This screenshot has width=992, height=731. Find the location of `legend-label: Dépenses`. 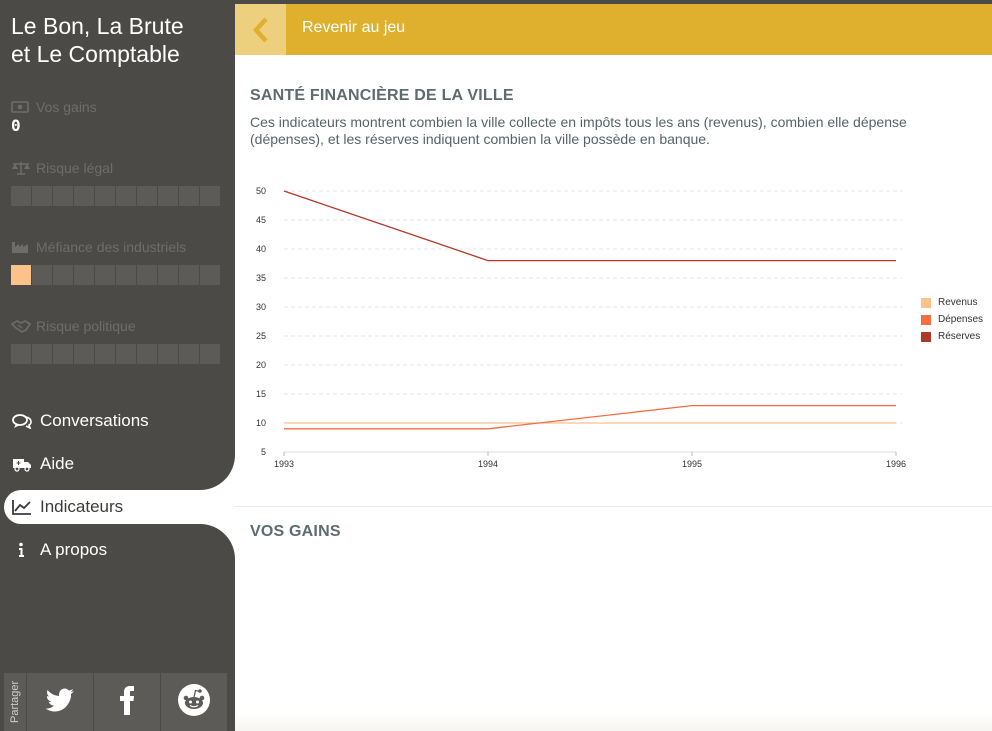

legend-label: Dépenses is located at coordinates (961, 319).